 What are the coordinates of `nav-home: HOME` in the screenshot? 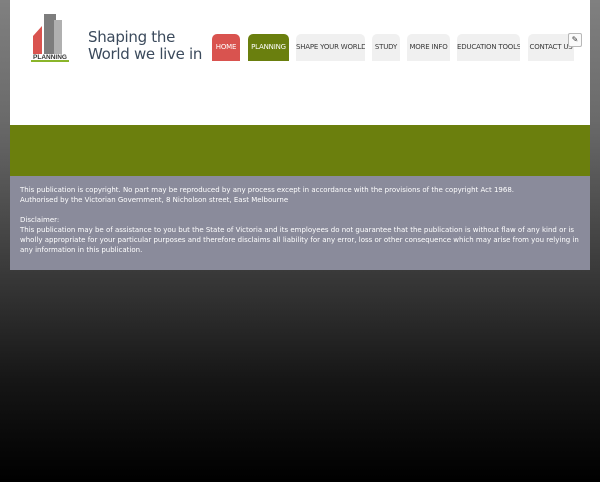 It's located at (226, 47).